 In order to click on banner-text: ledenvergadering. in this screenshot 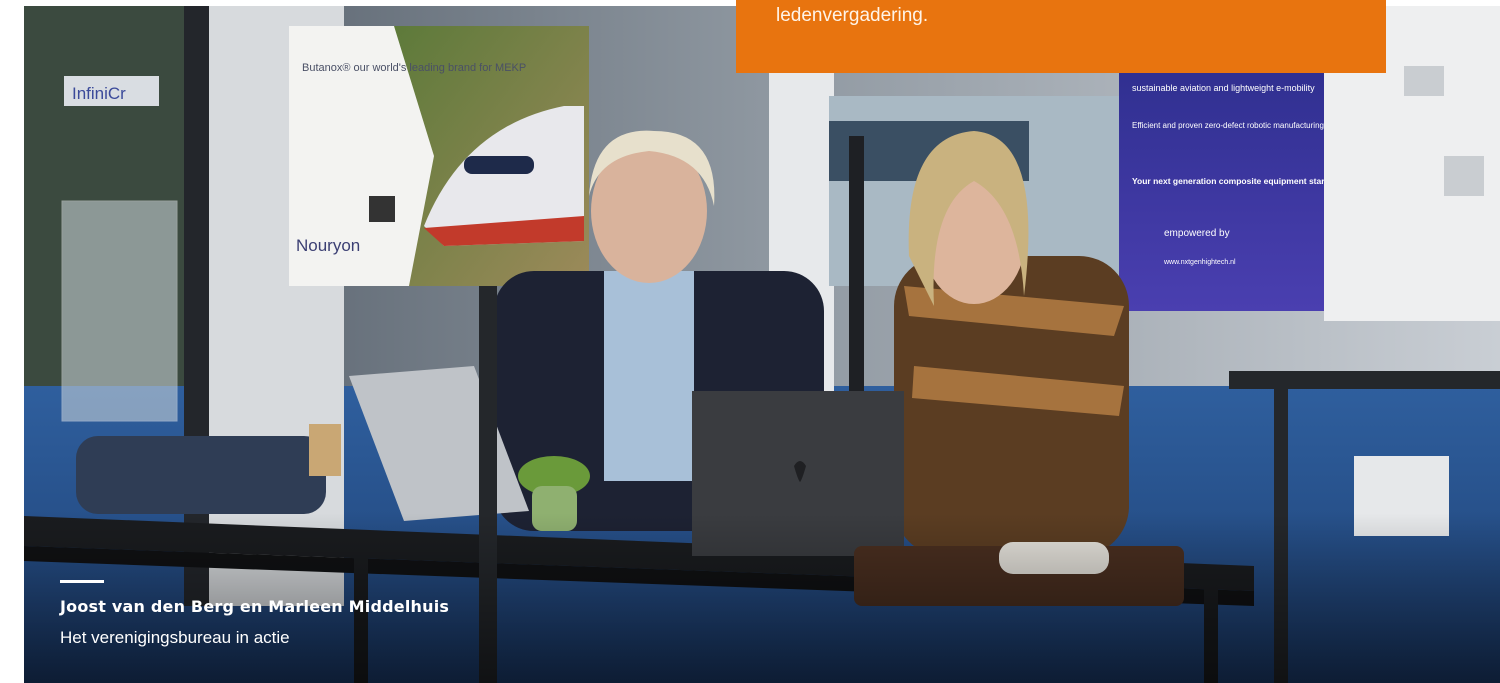, I will do `click(852, 15)`.